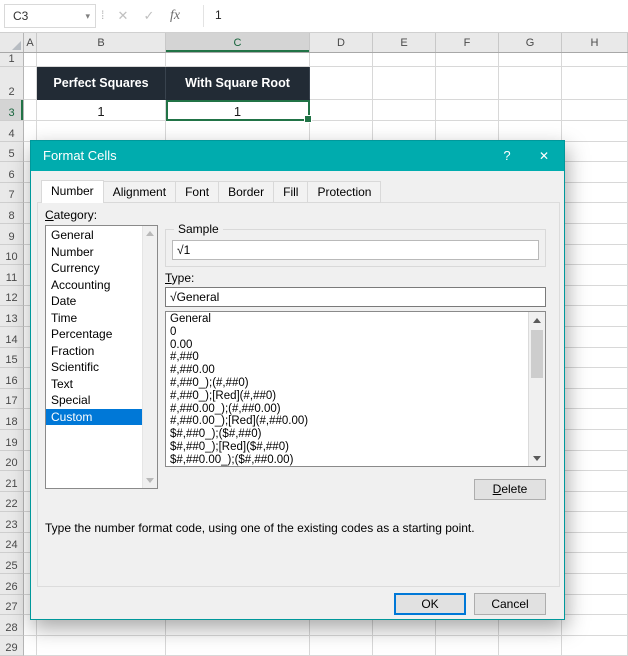  I want to click on insert-function-icon: fx, so click(175, 16).